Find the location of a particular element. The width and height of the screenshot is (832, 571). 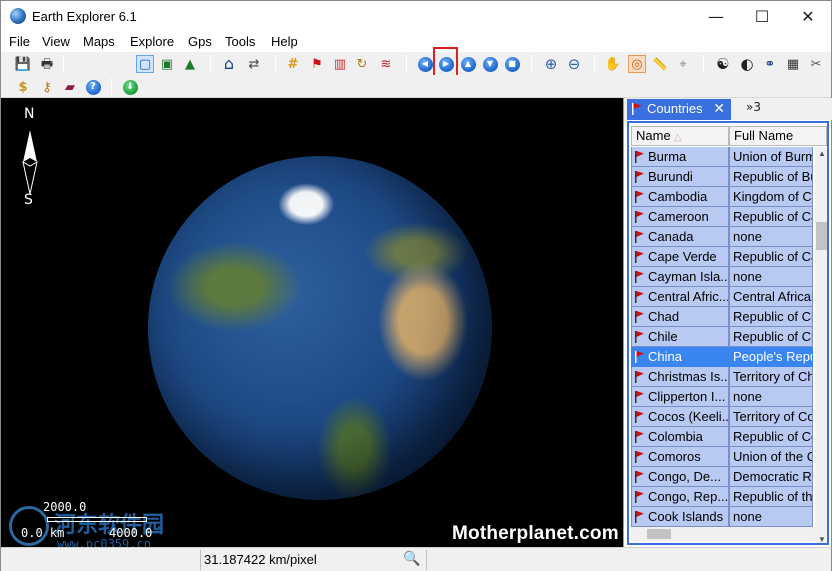

cell-full-name: Union of Burma is located at coordinates (771, 157).